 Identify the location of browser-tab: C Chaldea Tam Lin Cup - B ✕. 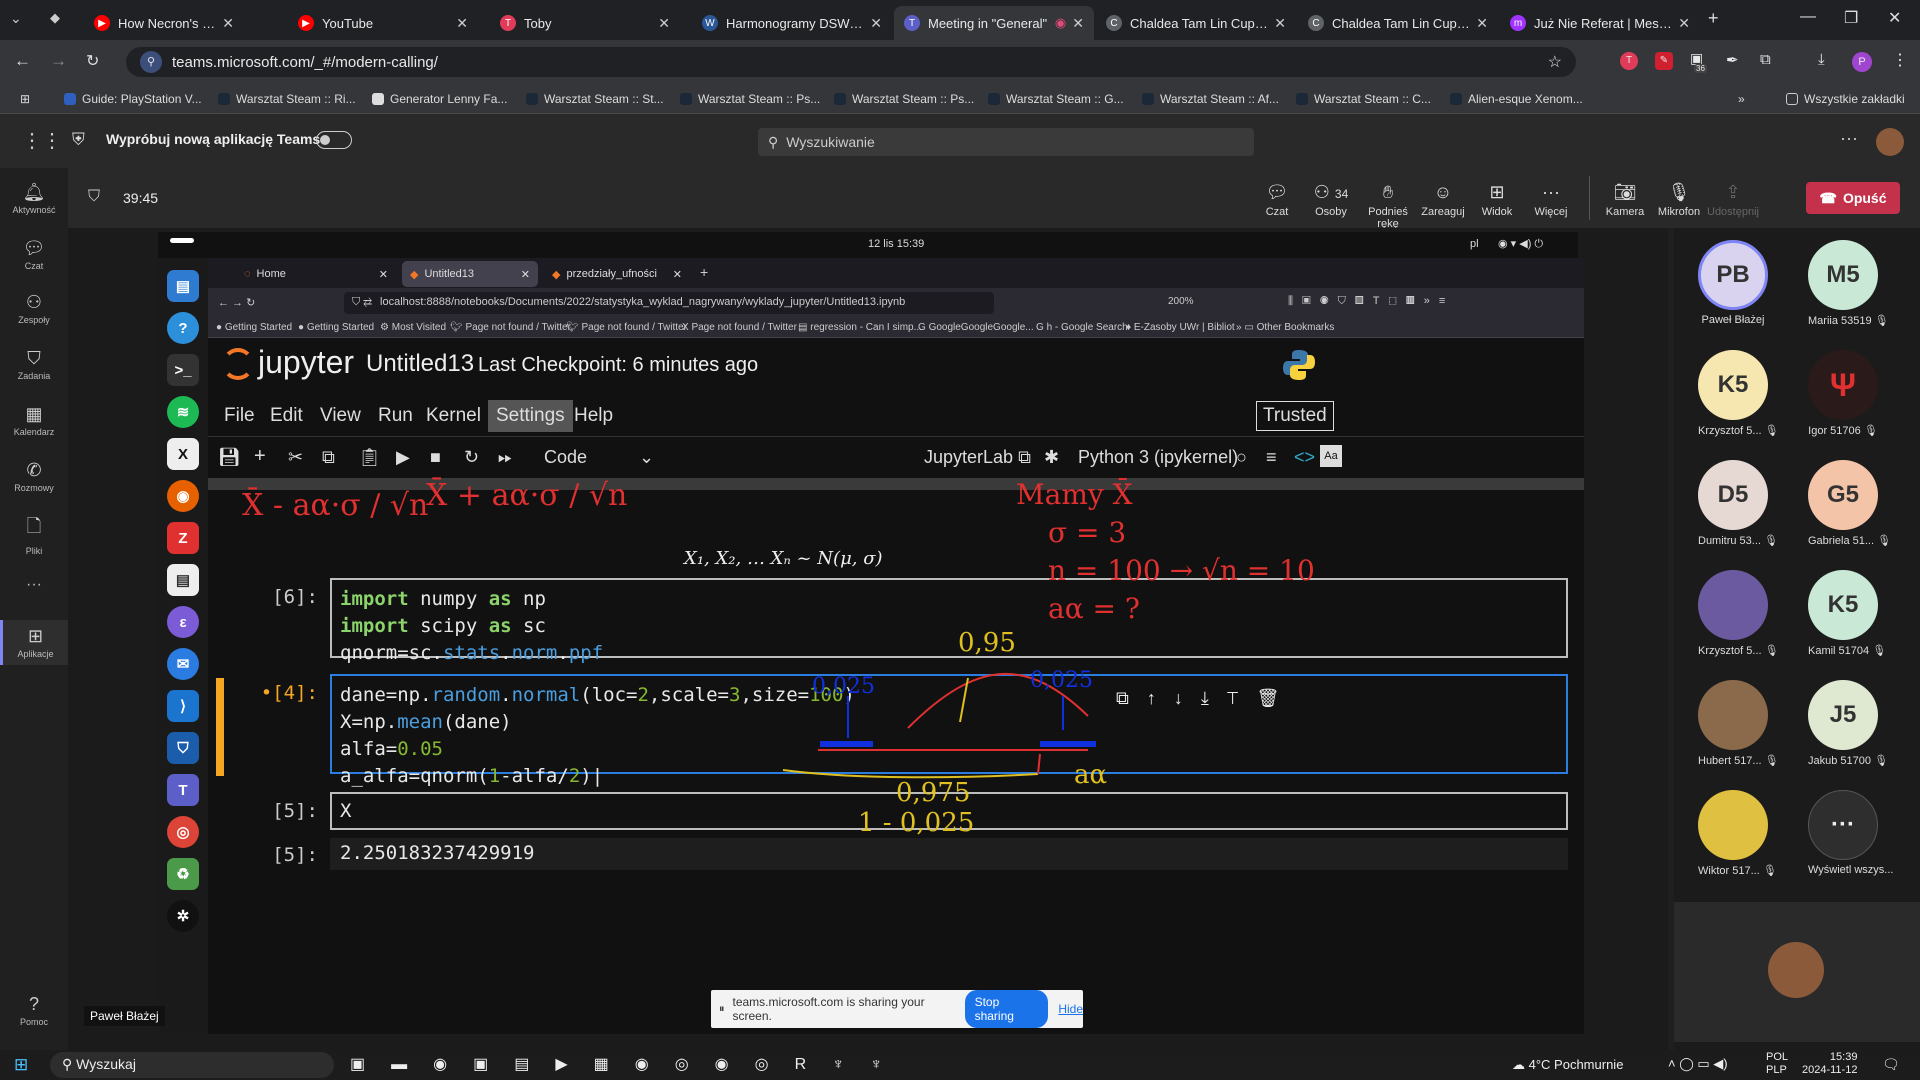
(1398, 23).